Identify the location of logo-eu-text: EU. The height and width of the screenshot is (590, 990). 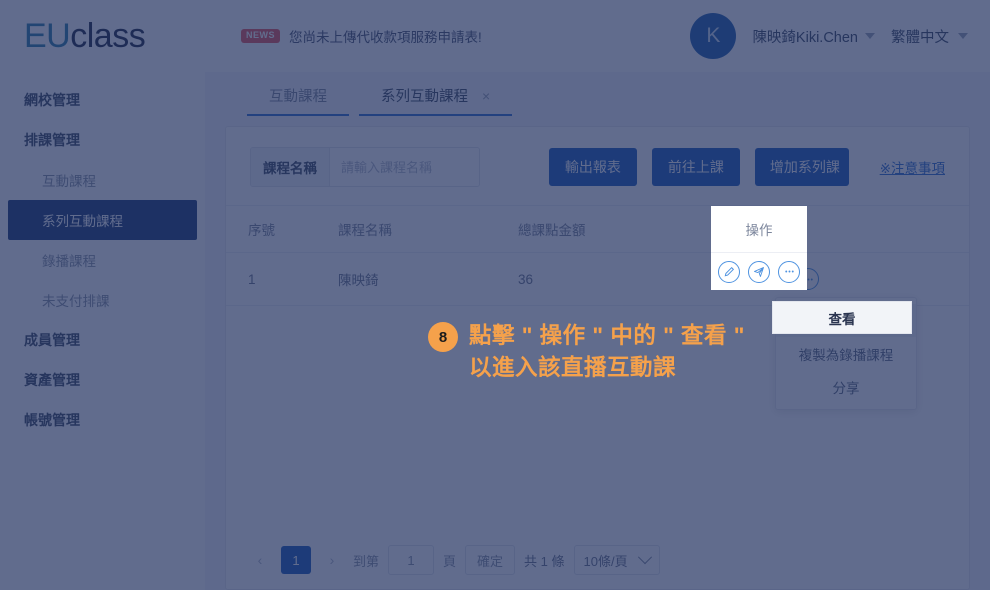
(47, 35).